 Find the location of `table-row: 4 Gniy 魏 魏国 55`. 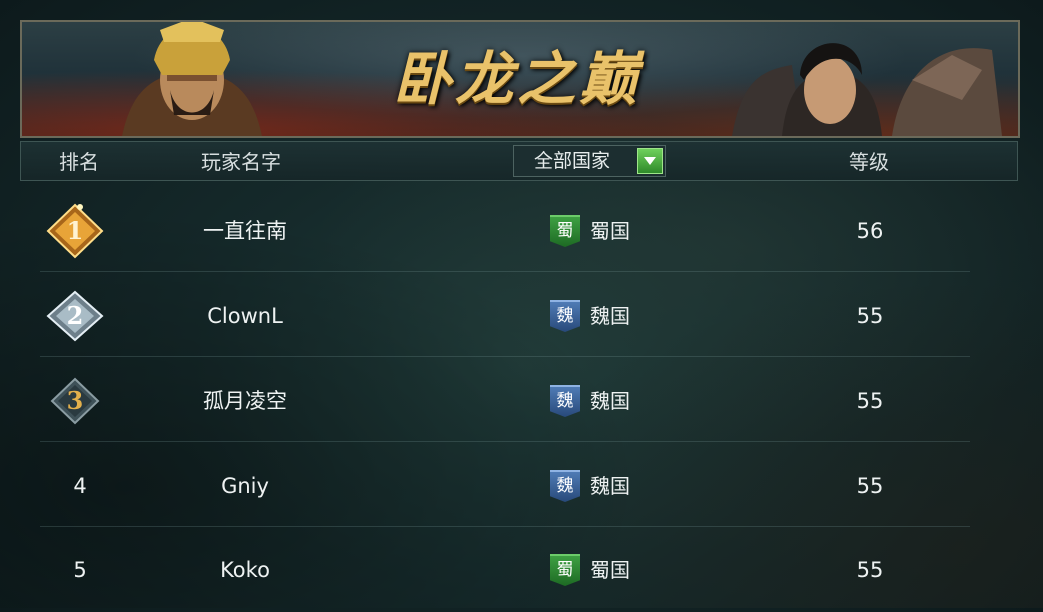

table-row: 4 Gniy 魏 魏国 55 is located at coordinates (505, 486).